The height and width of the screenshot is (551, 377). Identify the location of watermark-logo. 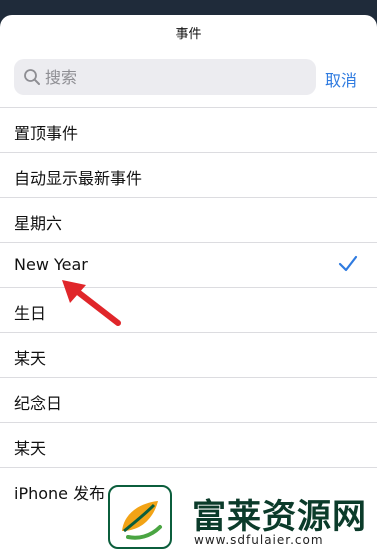
(140, 517).